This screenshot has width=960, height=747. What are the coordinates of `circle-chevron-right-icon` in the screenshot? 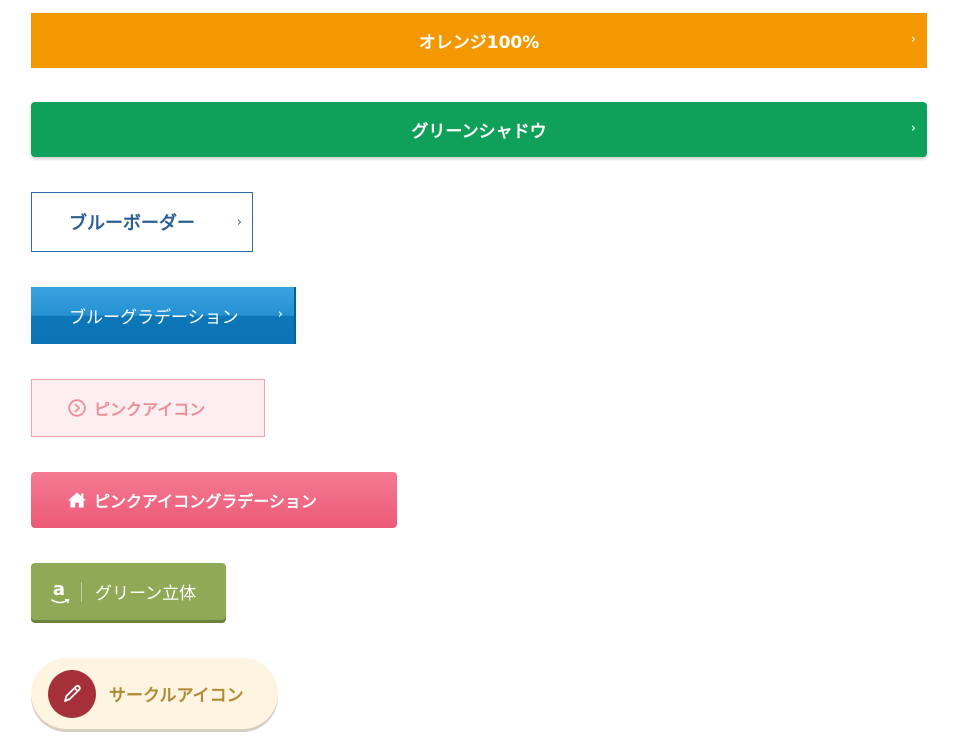 It's located at (77, 408).